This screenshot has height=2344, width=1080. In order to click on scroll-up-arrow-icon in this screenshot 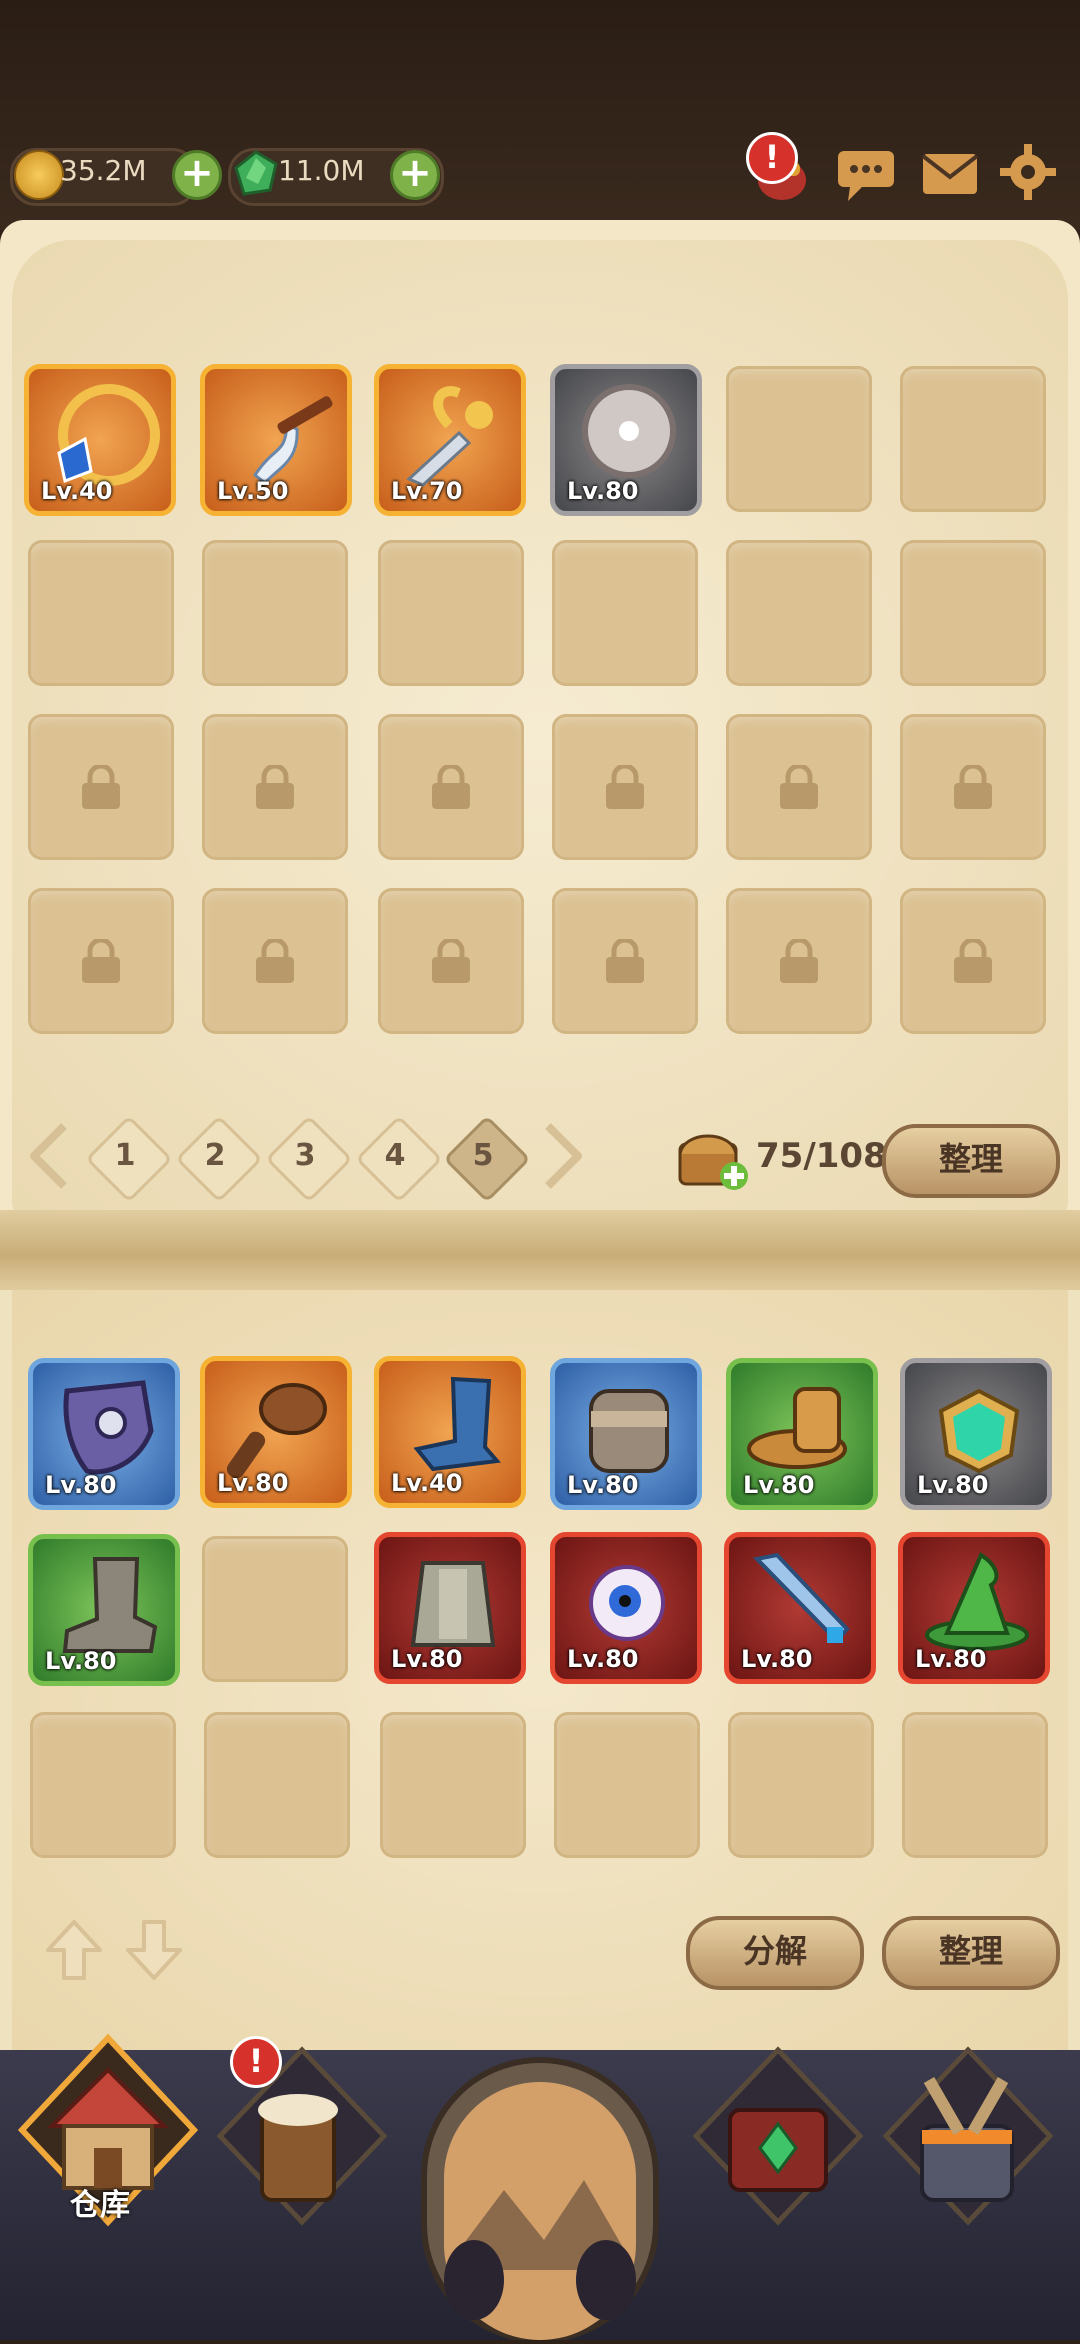, I will do `click(74, 1950)`.